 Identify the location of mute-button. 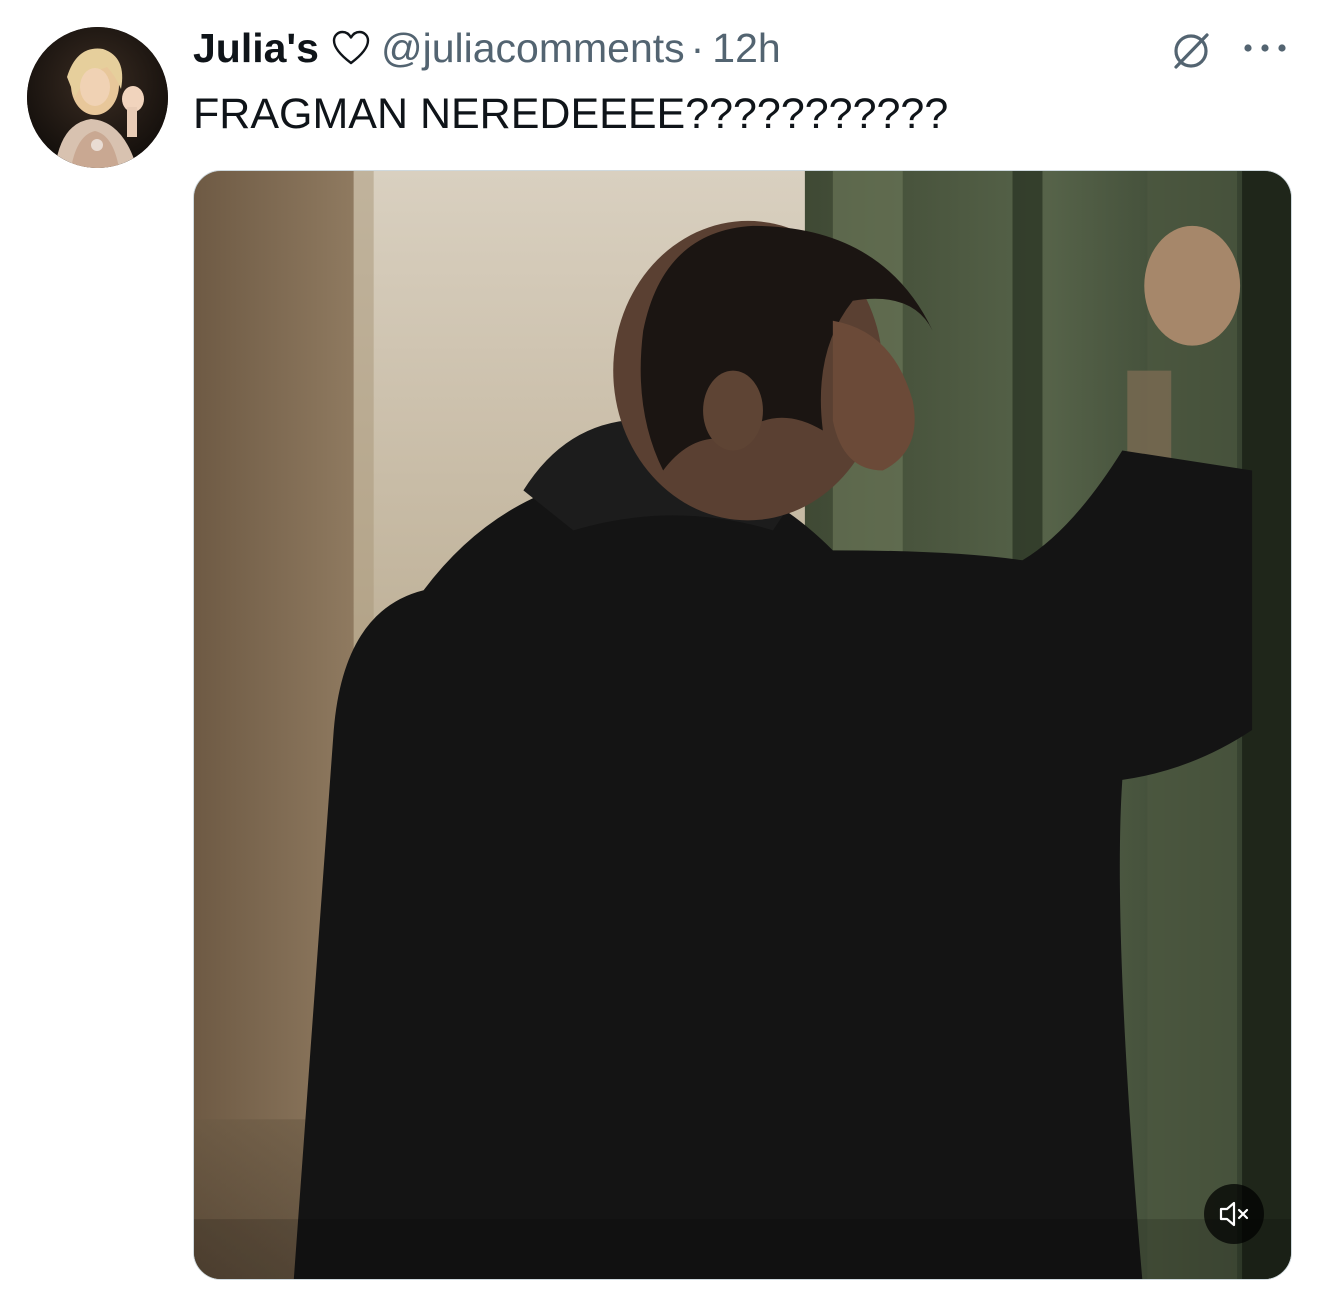
(1234, 1214).